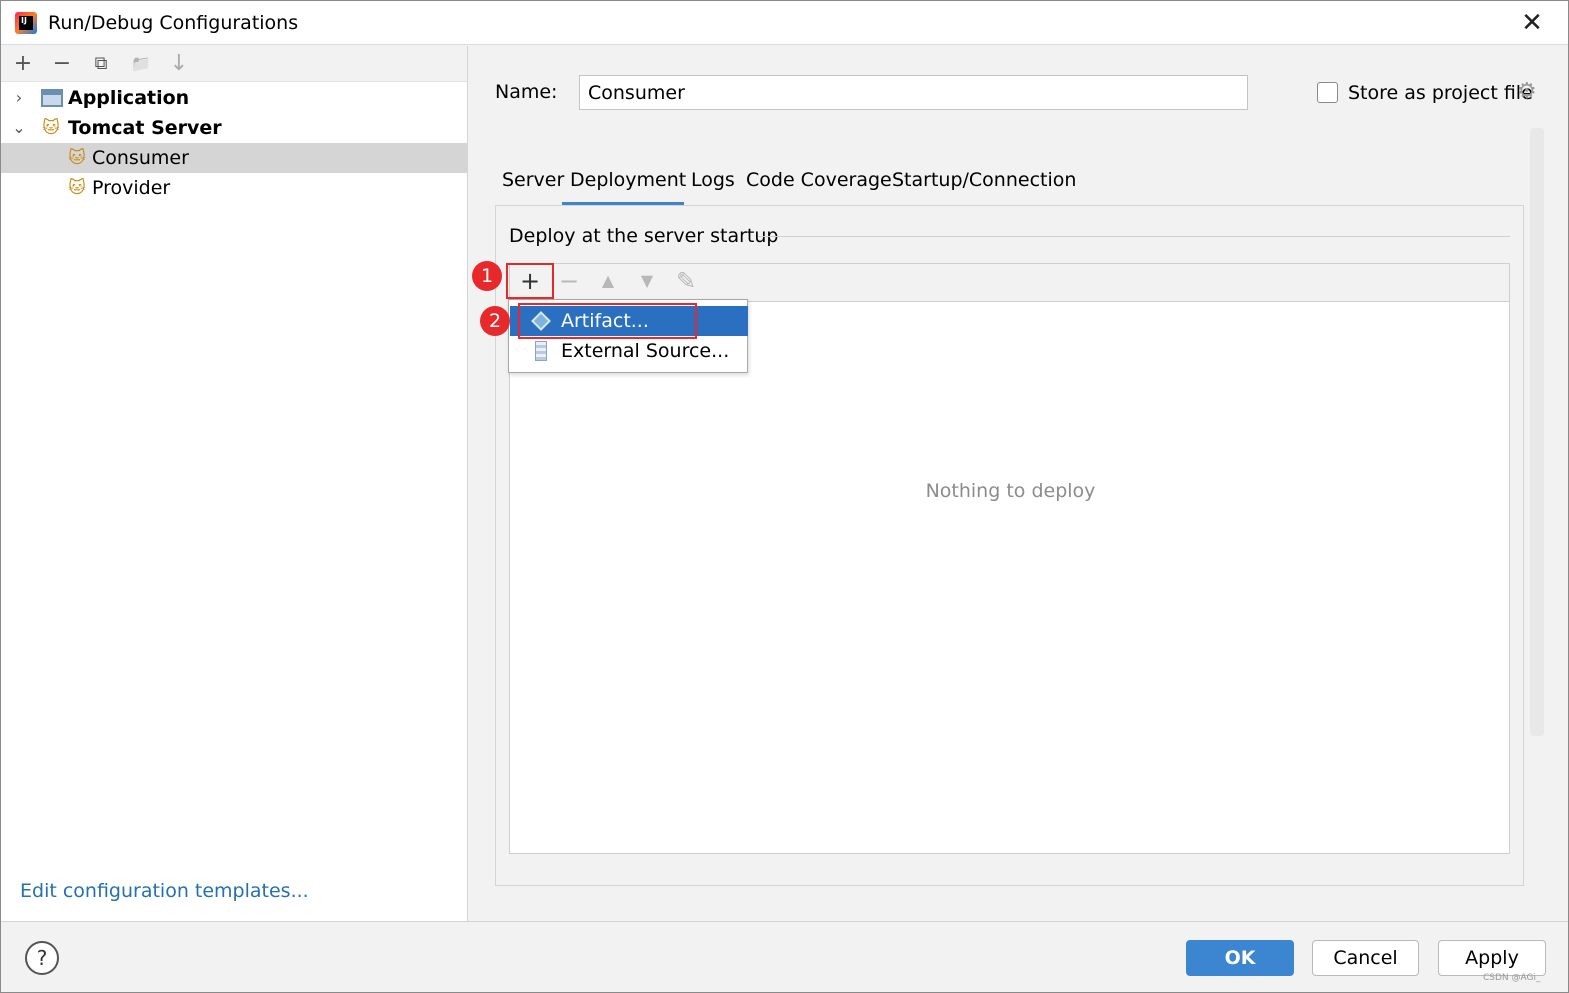 The width and height of the screenshot is (1569, 993). What do you see at coordinates (541, 351) in the screenshot?
I see `archive-icon` at bounding box center [541, 351].